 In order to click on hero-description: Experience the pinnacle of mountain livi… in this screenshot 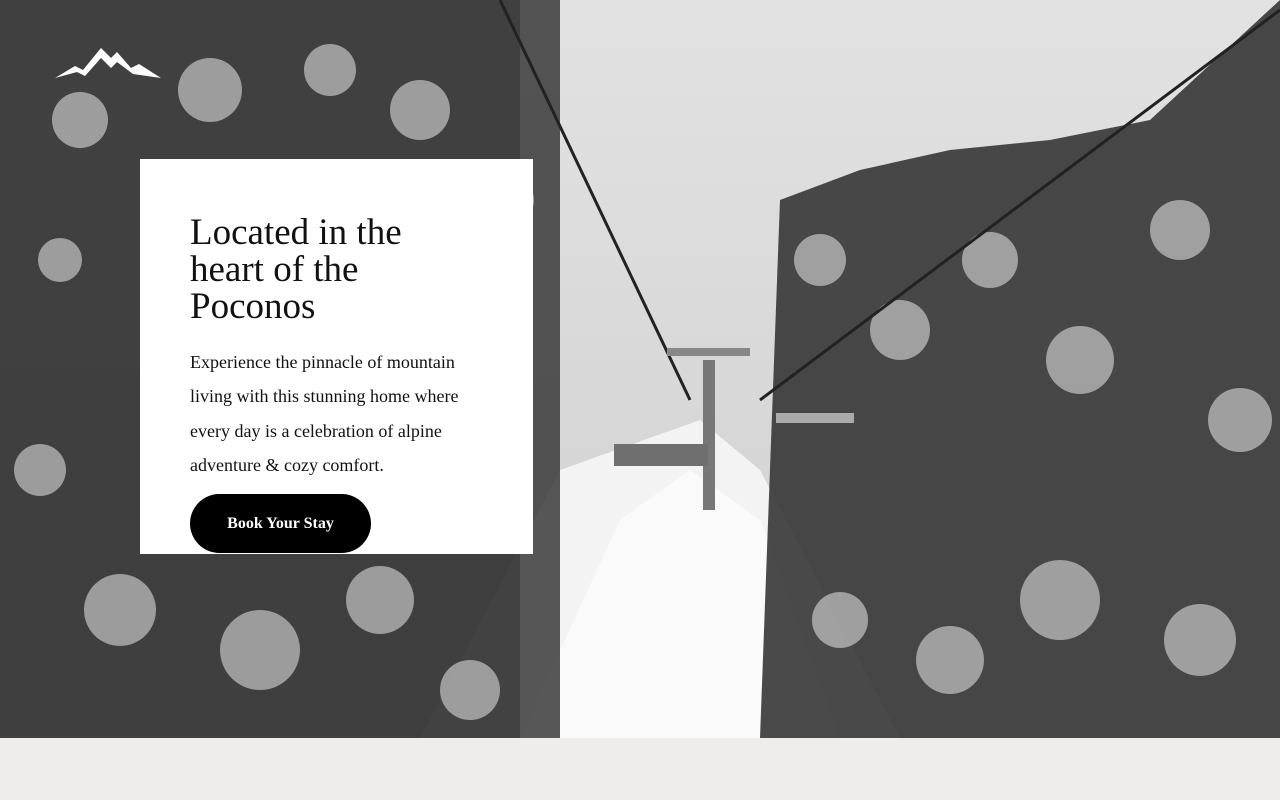, I will do `click(324, 413)`.